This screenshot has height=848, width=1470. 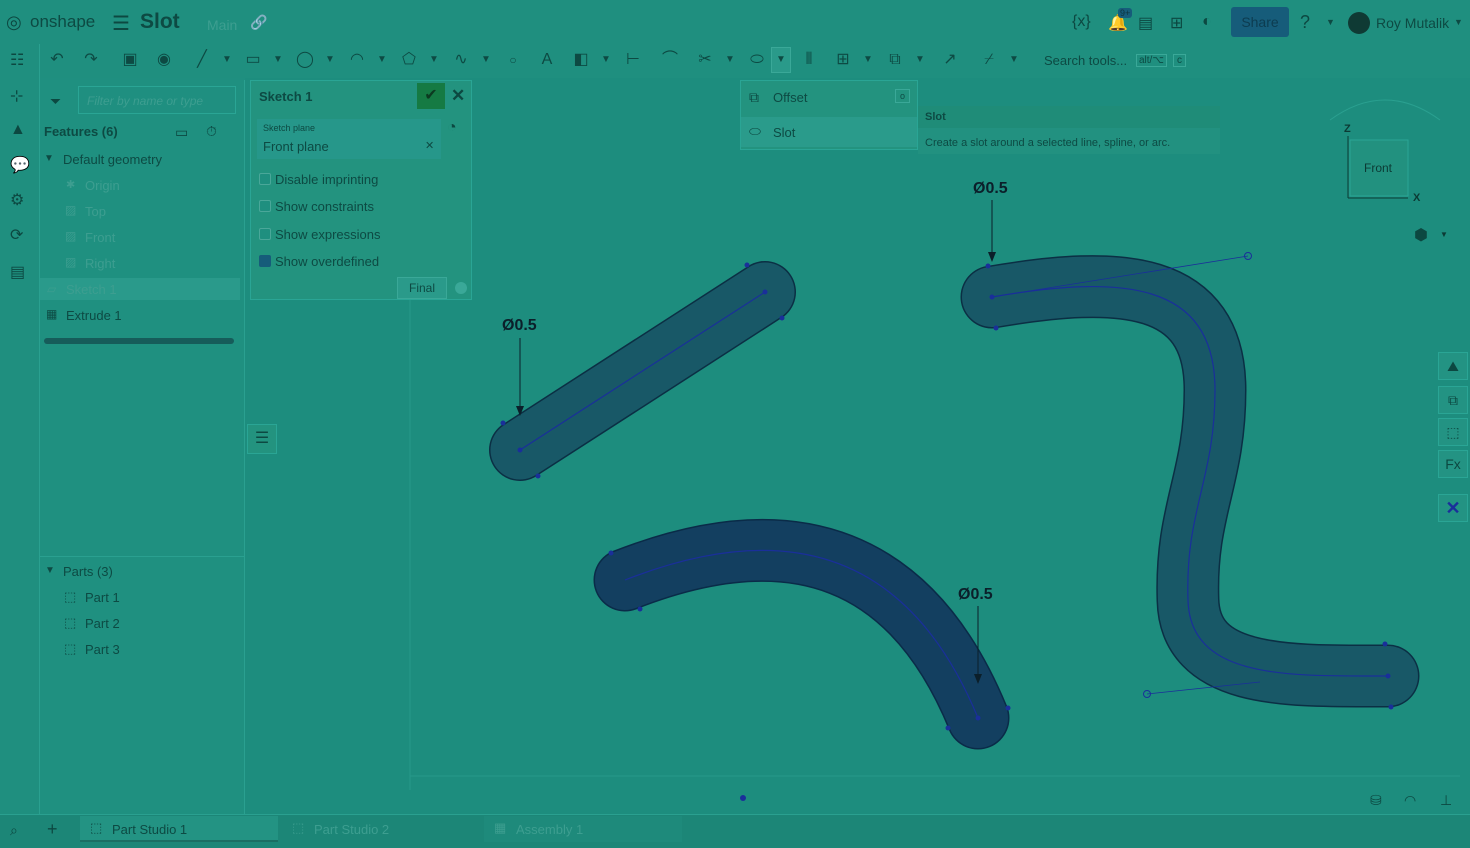 What do you see at coordinates (265, 261) in the screenshot?
I see `show-overdefined-checkbox` at bounding box center [265, 261].